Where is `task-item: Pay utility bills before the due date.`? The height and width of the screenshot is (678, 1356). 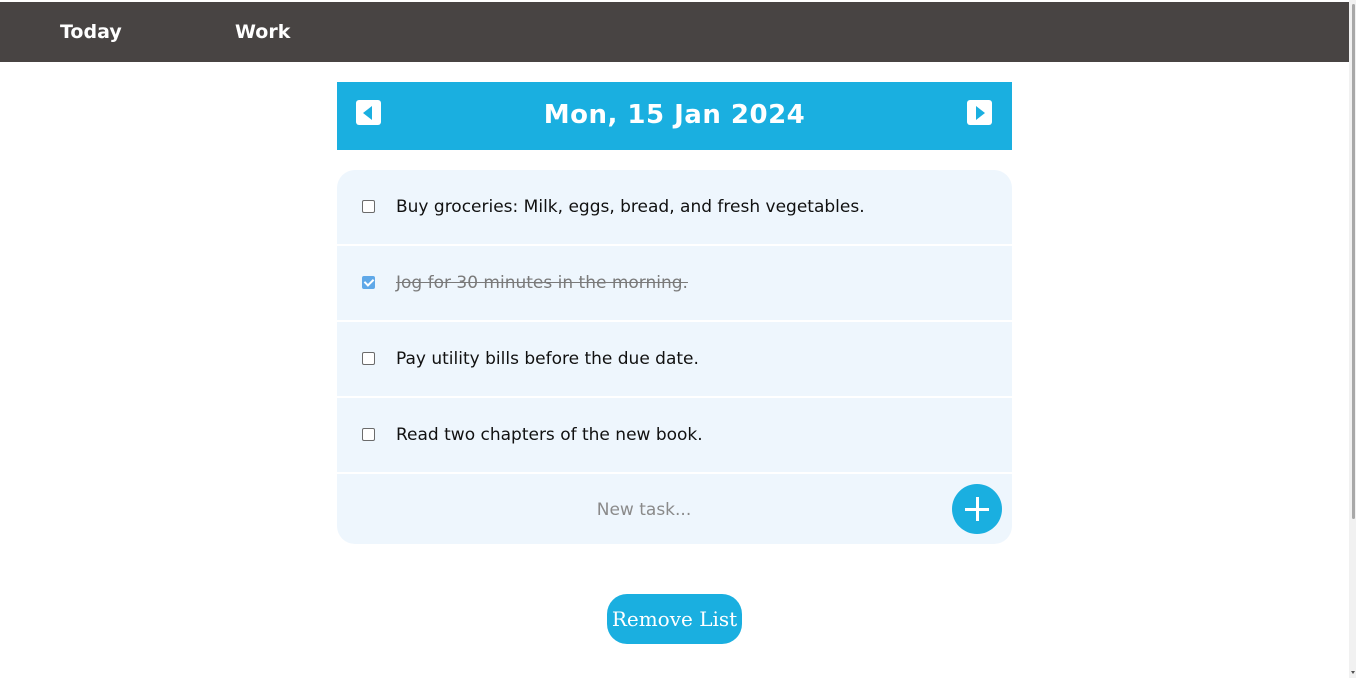 task-item: Pay utility bills before the due date. is located at coordinates (674, 360).